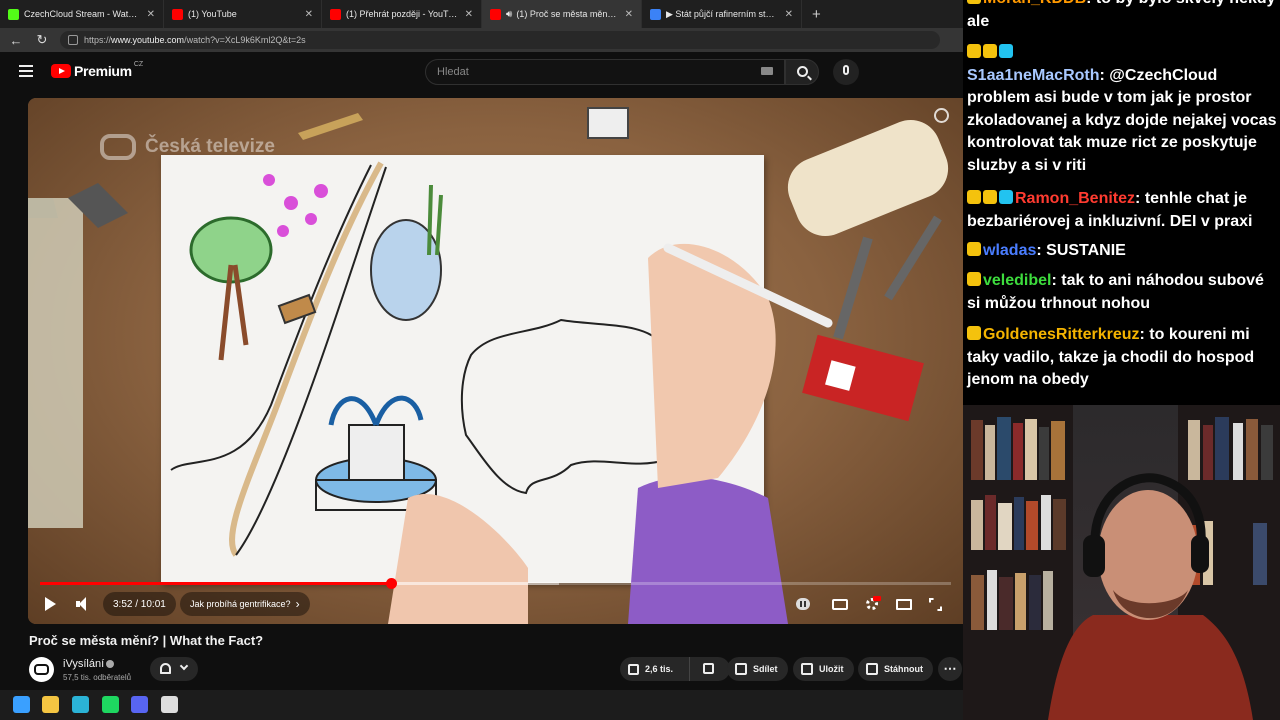  I want to click on share-button: Sdílet, so click(757, 669).